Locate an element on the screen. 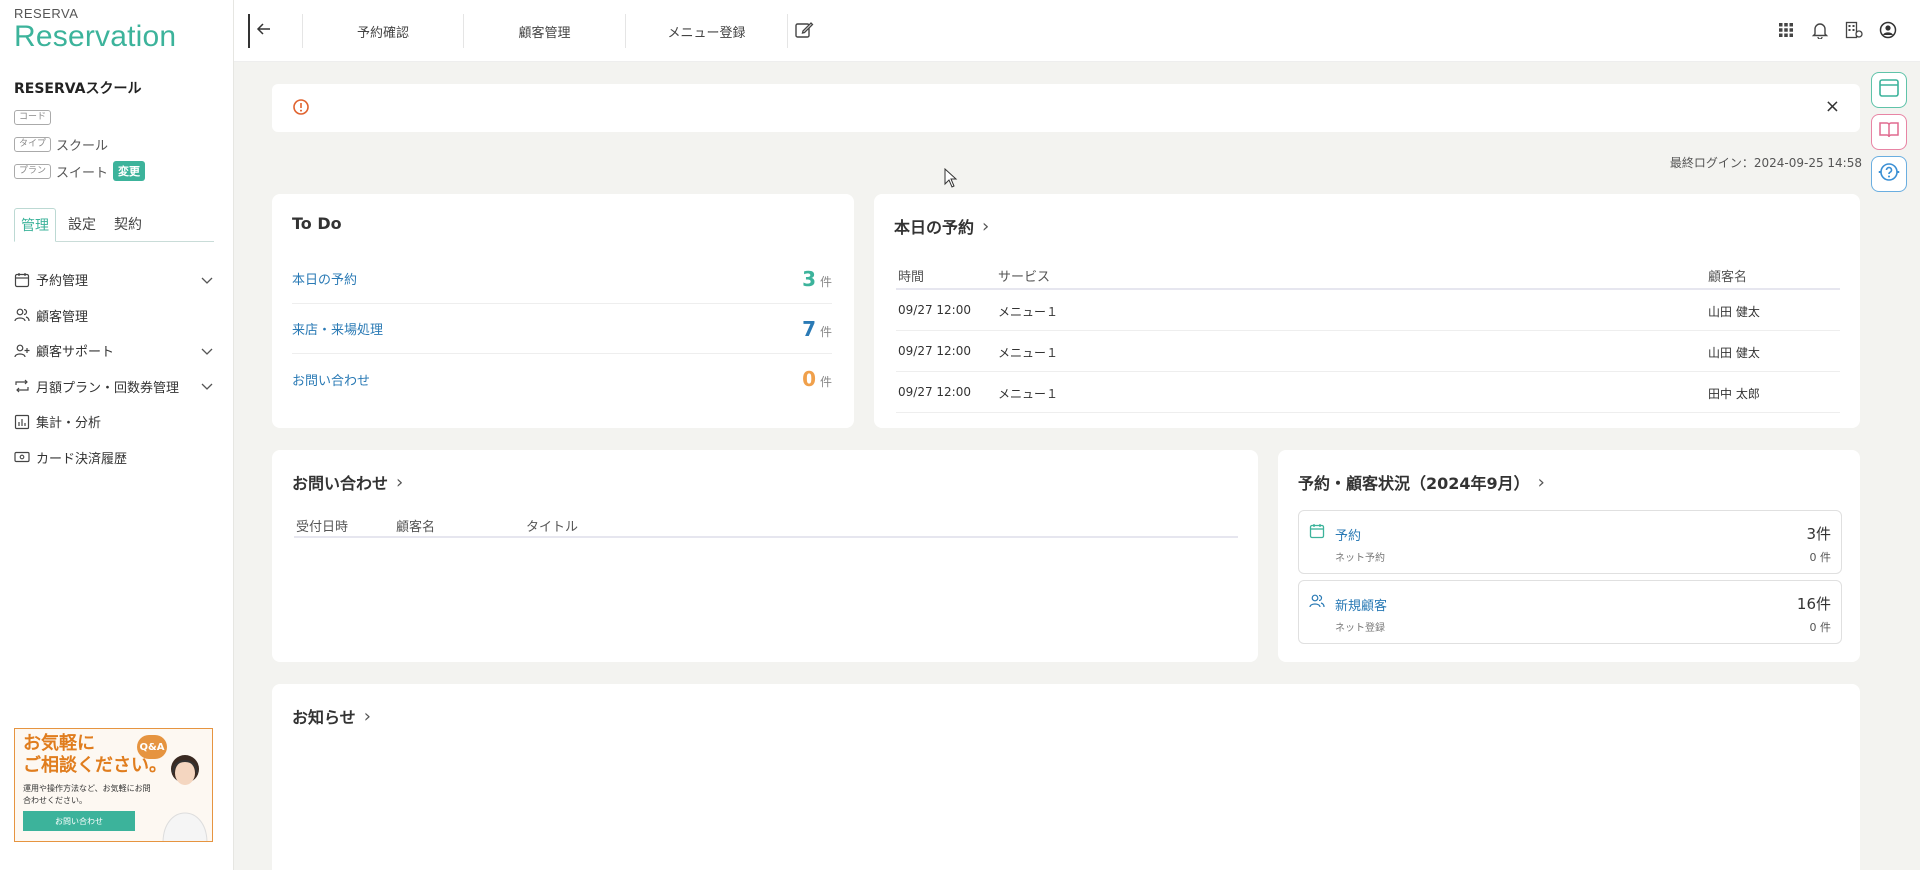 The height and width of the screenshot is (870, 1920). status-box-reservations: 予約 ネット予約 3件 0 件 is located at coordinates (1570, 542).